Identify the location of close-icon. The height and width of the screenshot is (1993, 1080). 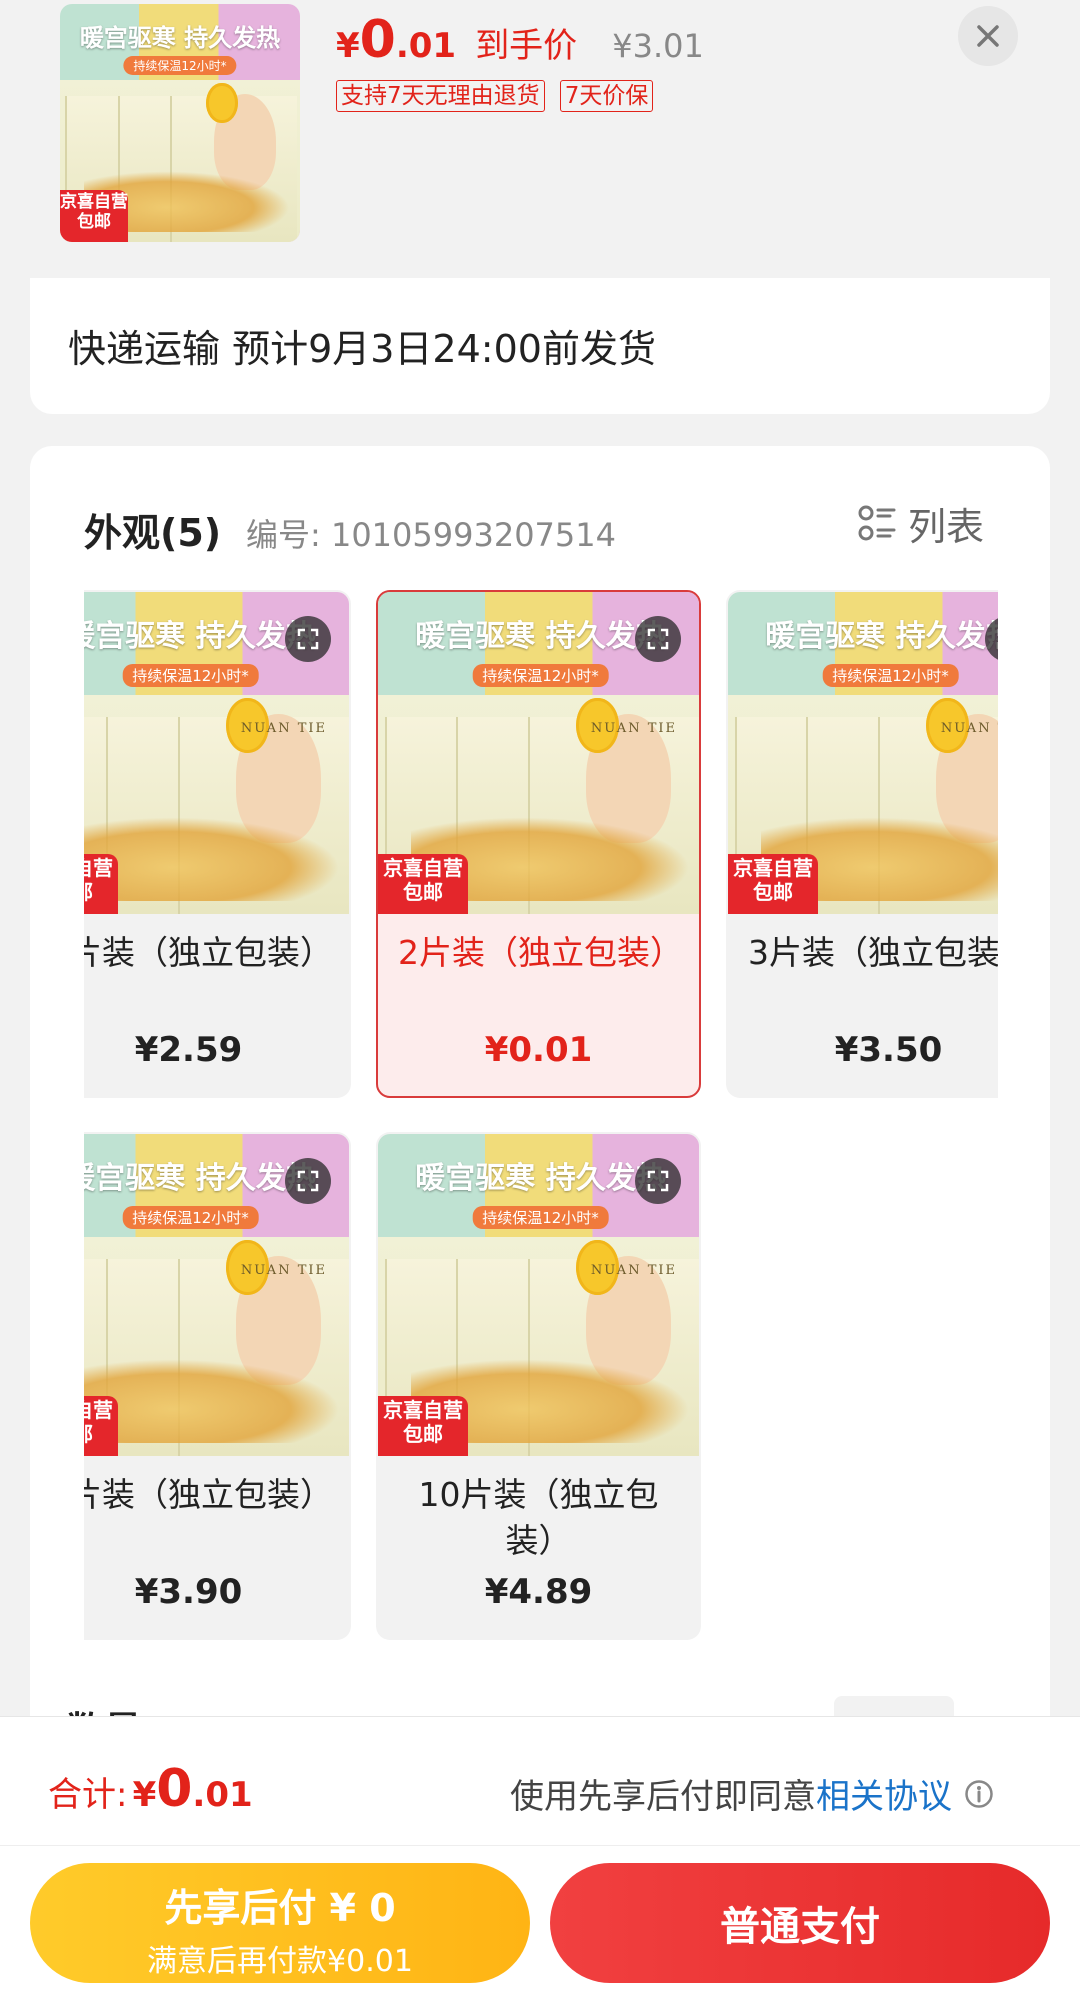
(988, 36).